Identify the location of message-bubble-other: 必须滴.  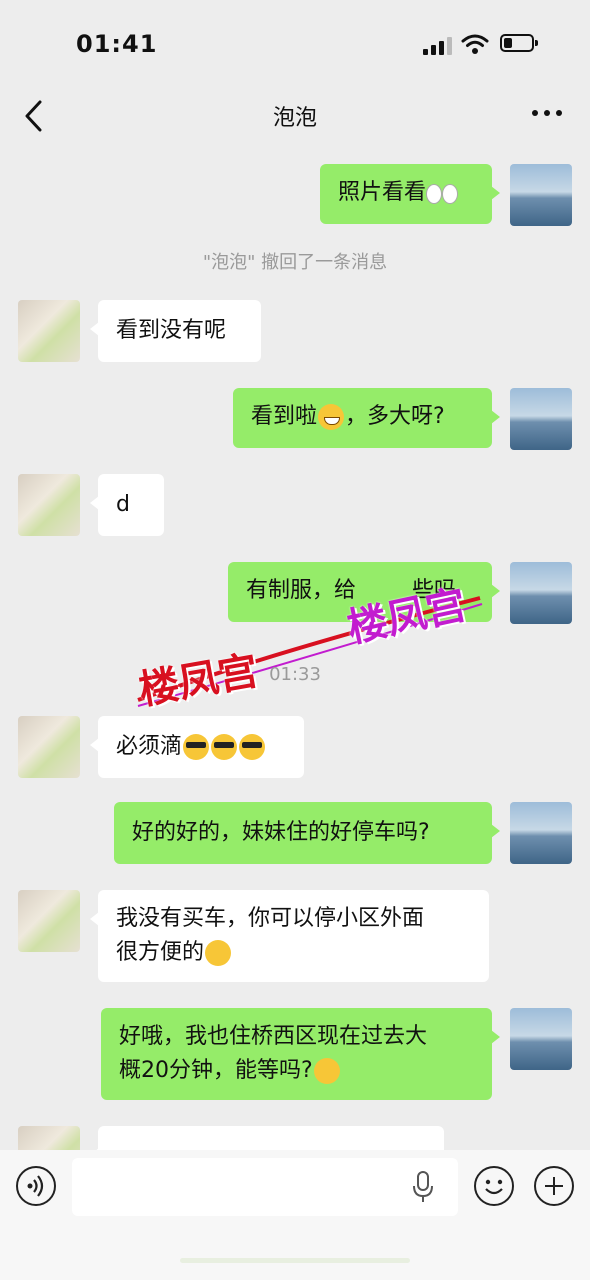
(197, 747).